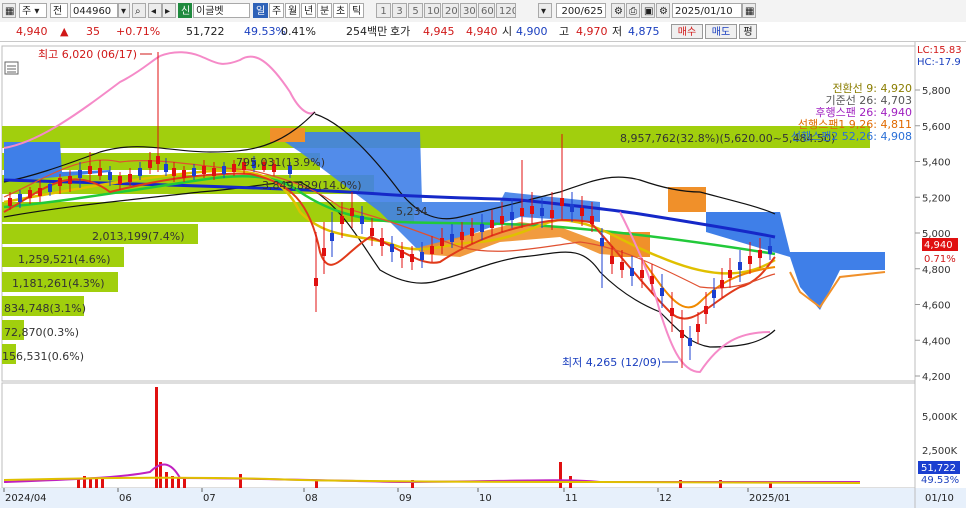  I want to click on open-price: 4,900, so click(532, 31).